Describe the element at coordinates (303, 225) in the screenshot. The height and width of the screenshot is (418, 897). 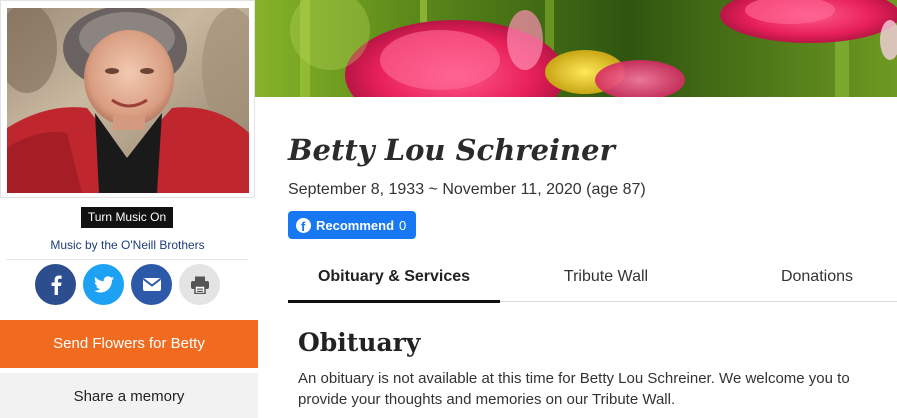
I see `facebook-logo-icon: f` at that location.